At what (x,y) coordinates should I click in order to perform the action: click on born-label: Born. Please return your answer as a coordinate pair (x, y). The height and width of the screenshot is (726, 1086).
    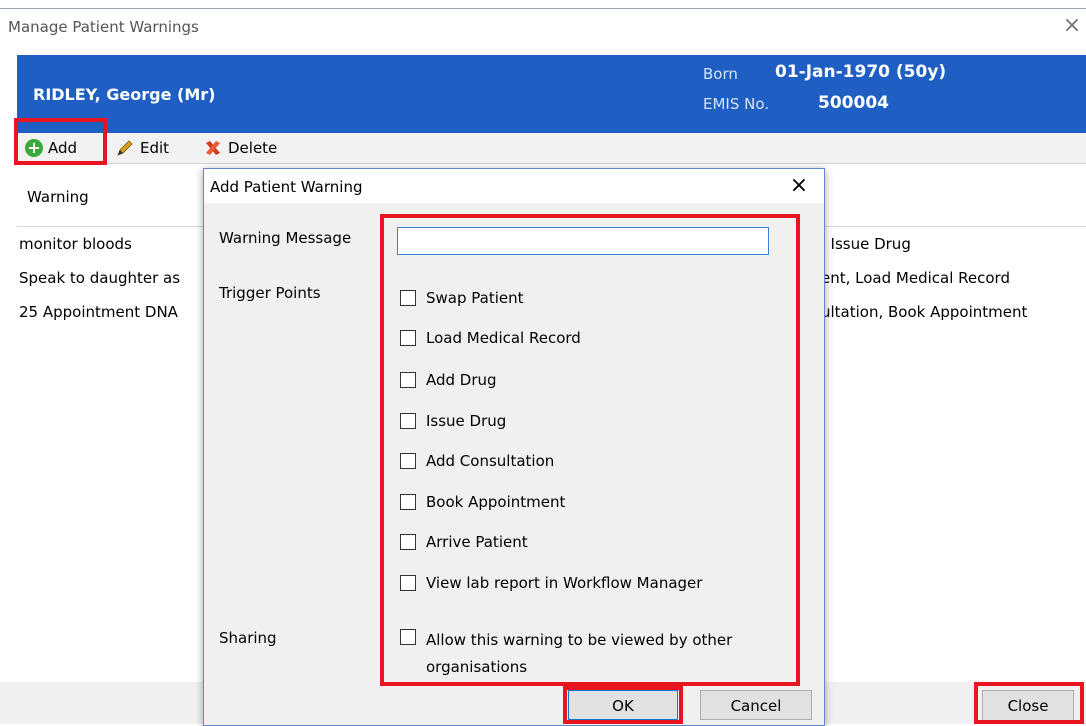
    Looking at the image, I should click on (720, 74).